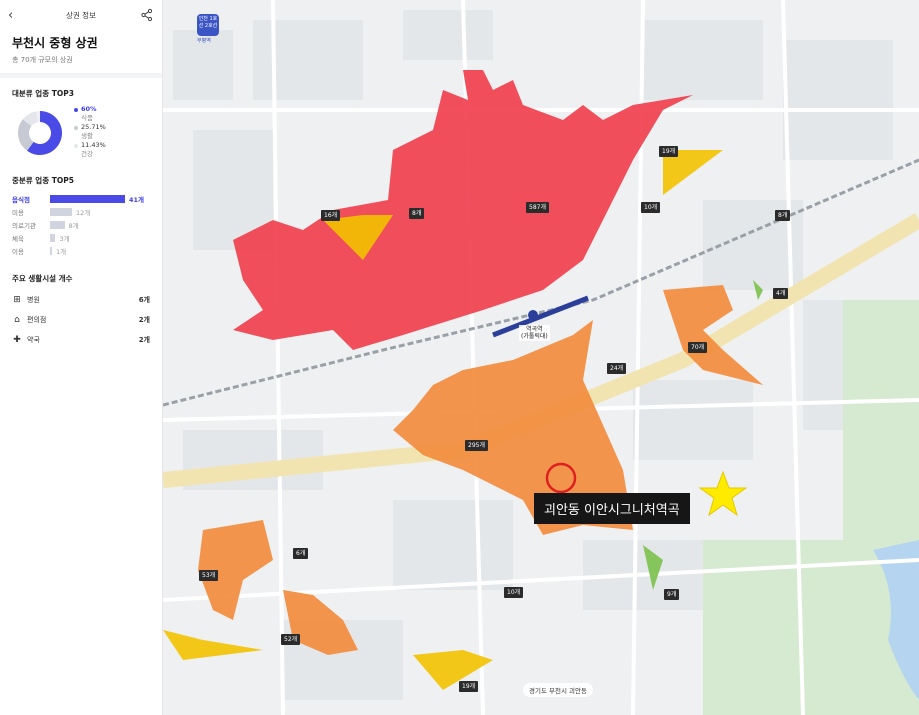 The height and width of the screenshot is (715, 919). Describe the element at coordinates (533, 315) in the screenshot. I see `station-icon` at that location.